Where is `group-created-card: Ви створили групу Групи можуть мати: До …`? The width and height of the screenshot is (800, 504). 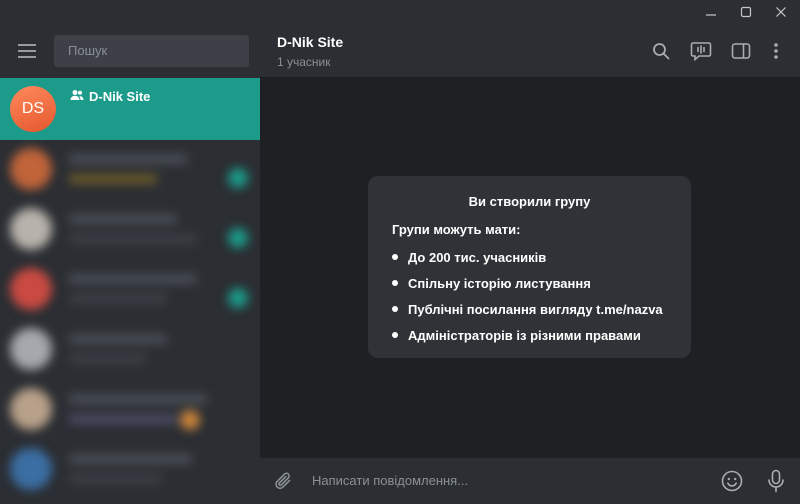
group-created-card: Ви створили групу Групи можуть мати: До … is located at coordinates (529, 267).